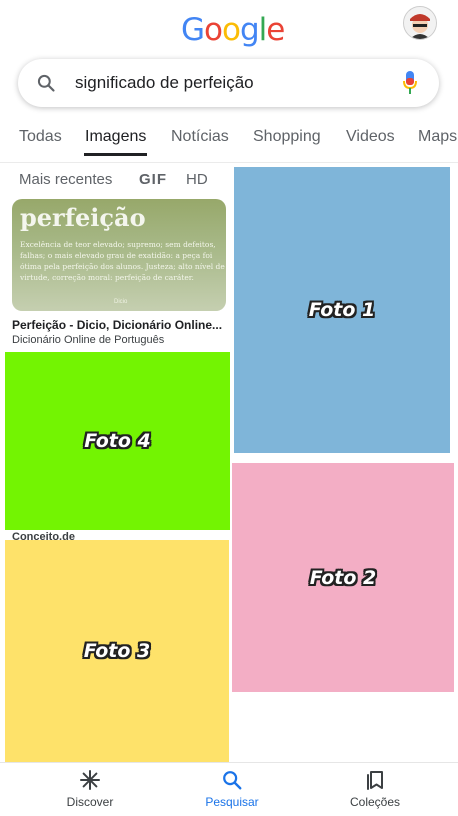 The image size is (458, 816). Describe the element at coordinates (200, 137) in the screenshot. I see `tab-noticias: Notícias` at that location.